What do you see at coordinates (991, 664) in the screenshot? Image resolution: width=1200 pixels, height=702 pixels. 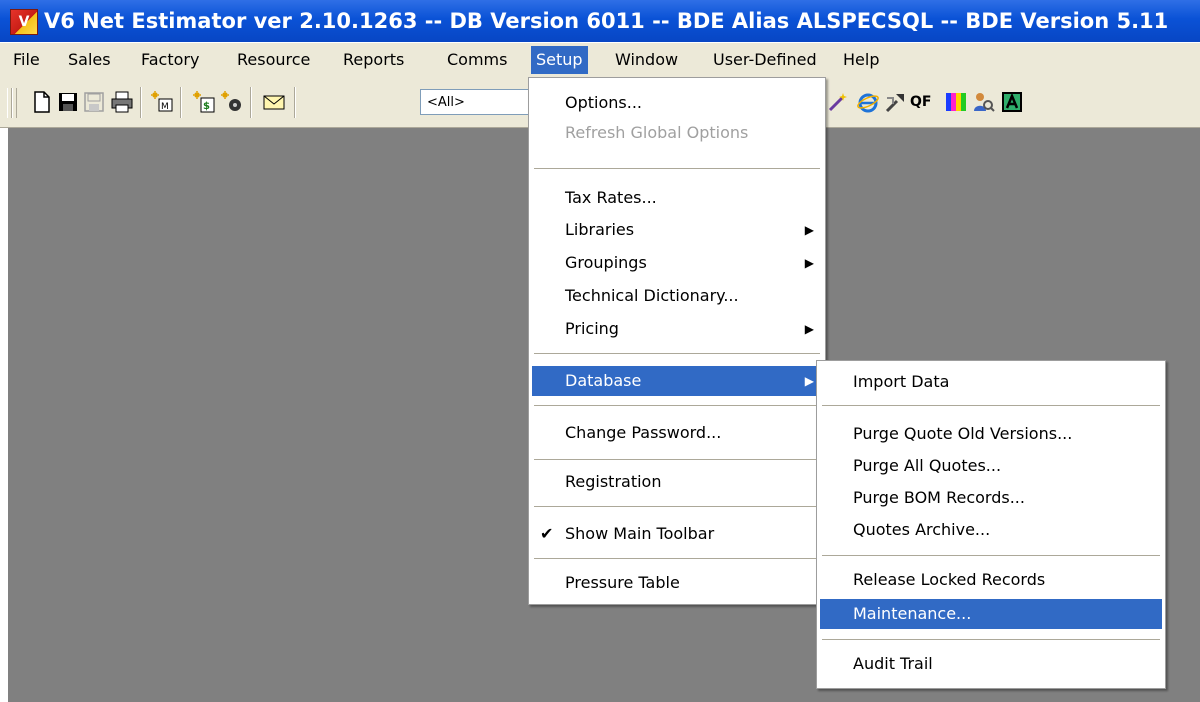 I see `menu-item-audit-trail: Audit Trail` at bounding box center [991, 664].